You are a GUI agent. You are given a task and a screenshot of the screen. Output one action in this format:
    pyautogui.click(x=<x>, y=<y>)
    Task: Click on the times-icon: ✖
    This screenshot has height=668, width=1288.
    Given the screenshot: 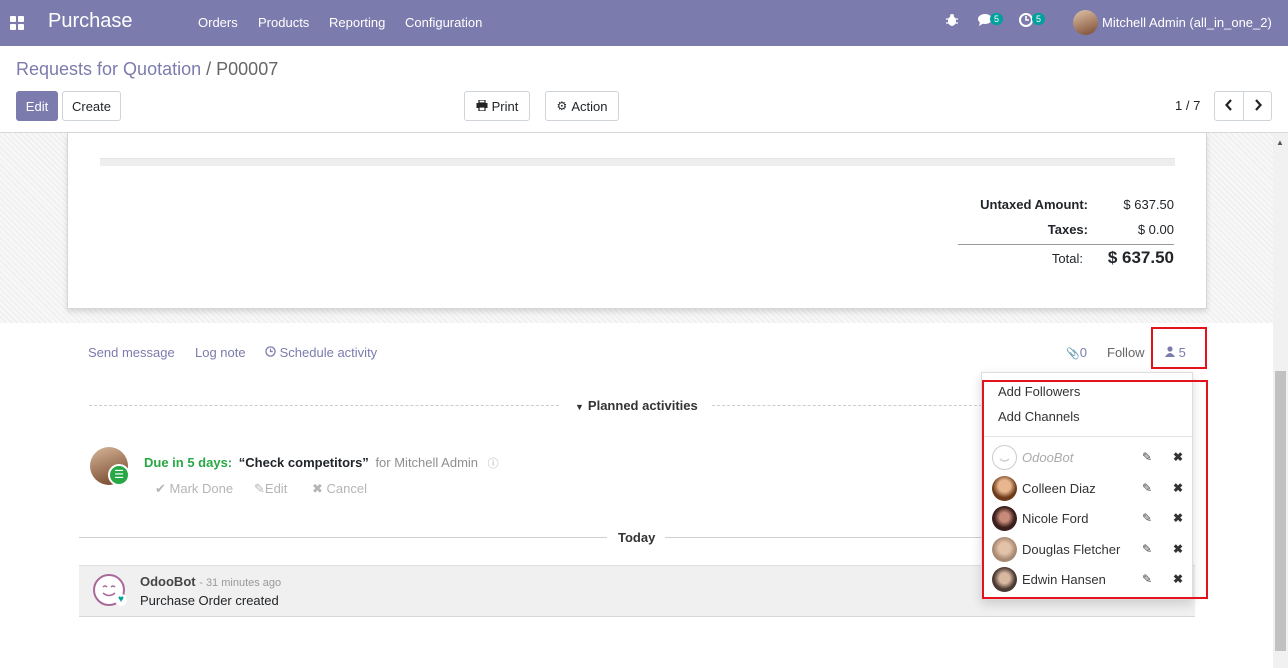 What is the action you would take?
    pyautogui.click(x=317, y=488)
    